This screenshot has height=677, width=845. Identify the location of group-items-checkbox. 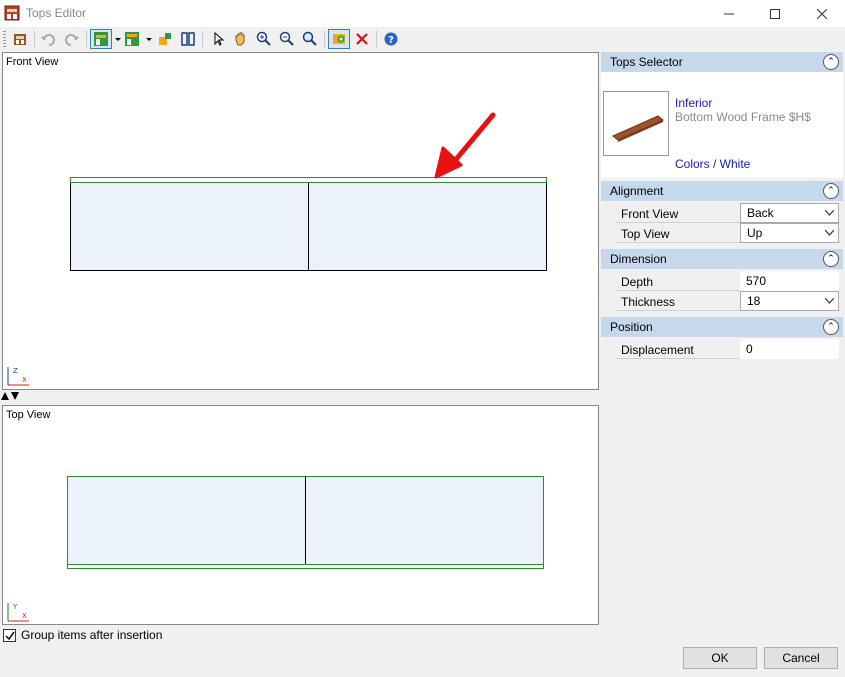
(9, 635).